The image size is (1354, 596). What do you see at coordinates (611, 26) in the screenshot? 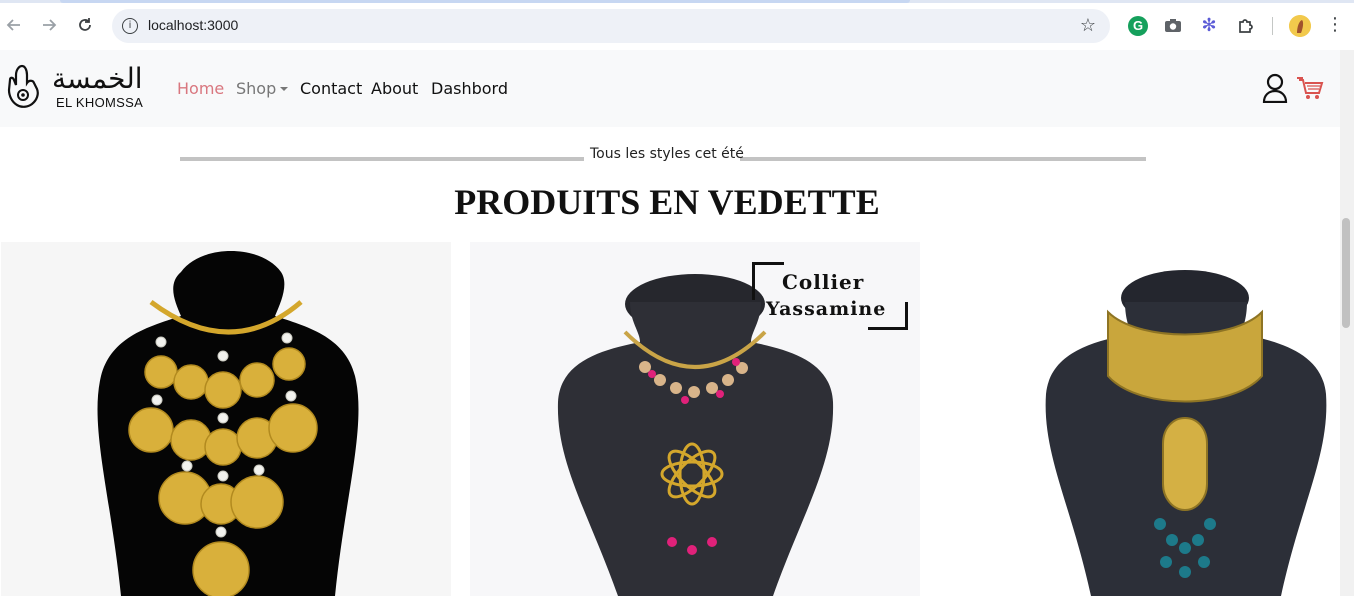
I see `address-bar: i localhost:3000 ☆` at bounding box center [611, 26].